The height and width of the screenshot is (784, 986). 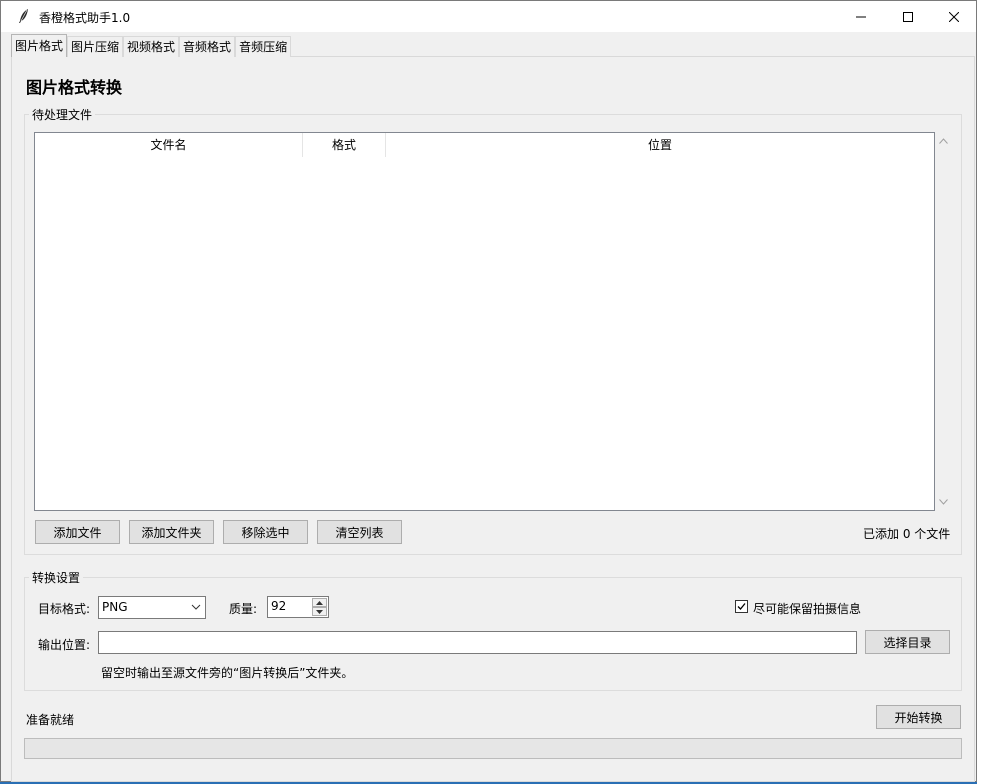 I want to click on column-location: 位置, so click(x=660, y=145).